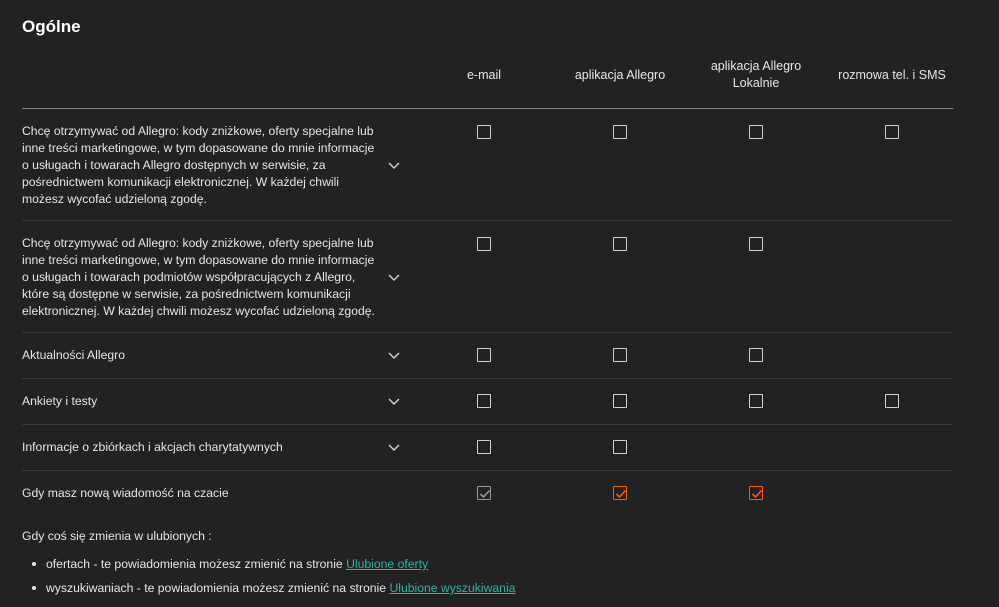 The width and height of the screenshot is (999, 607). Describe the element at coordinates (73, 355) in the screenshot. I see `row-label: Aktualności Allegro` at that location.